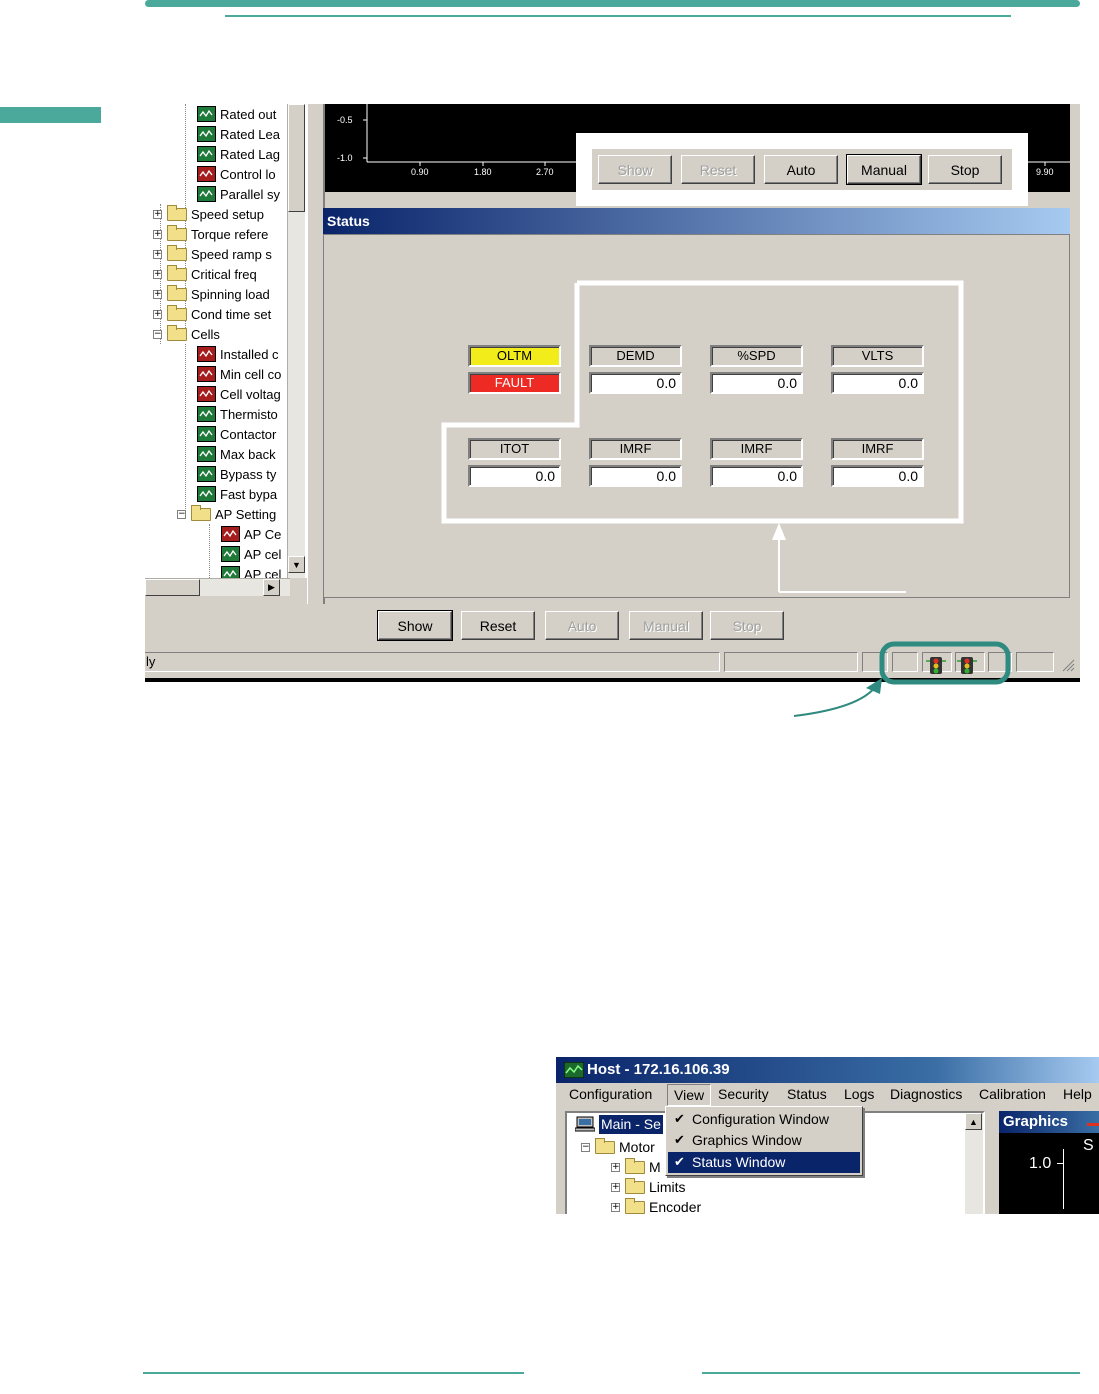  What do you see at coordinates (345, 120) in the screenshot?
I see `y-tick-label: -0.5` at bounding box center [345, 120].